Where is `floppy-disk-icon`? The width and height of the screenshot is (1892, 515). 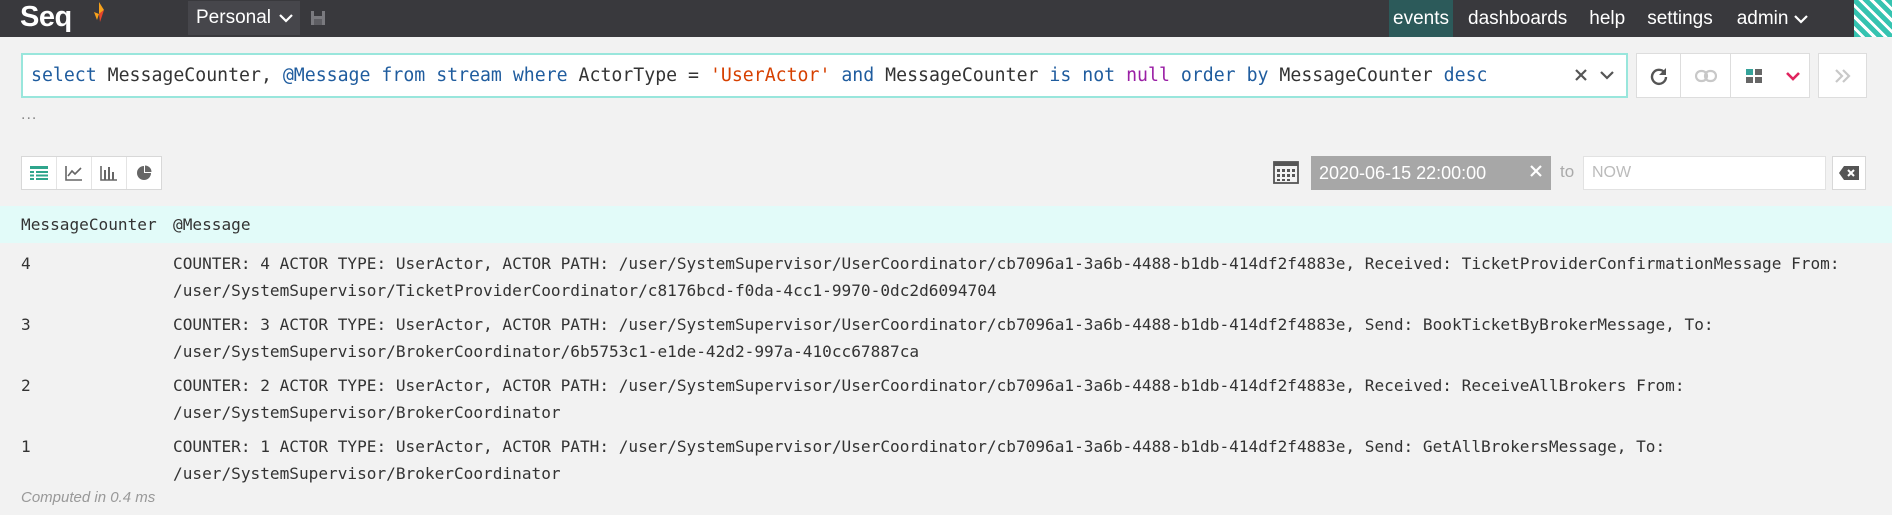
floppy-disk-icon is located at coordinates (318, 18).